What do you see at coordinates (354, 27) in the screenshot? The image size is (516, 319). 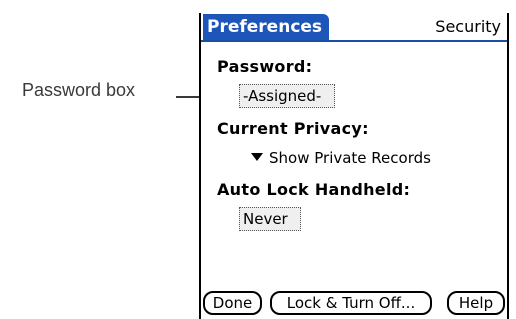 I see `title-bar: Preferences Security` at bounding box center [354, 27].